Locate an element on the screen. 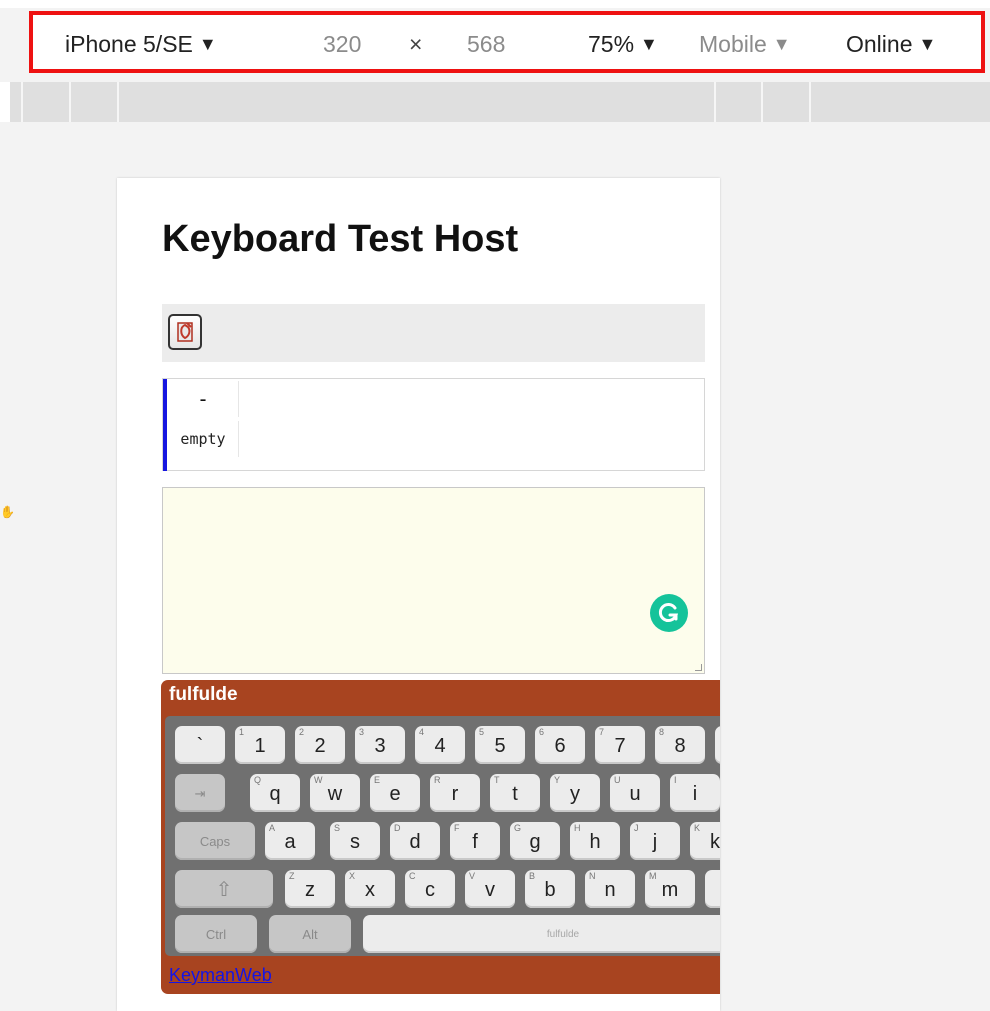 This screenshot has height=1011, width=990. tab-icon: ⇥ is located at coordinates (200, 793).